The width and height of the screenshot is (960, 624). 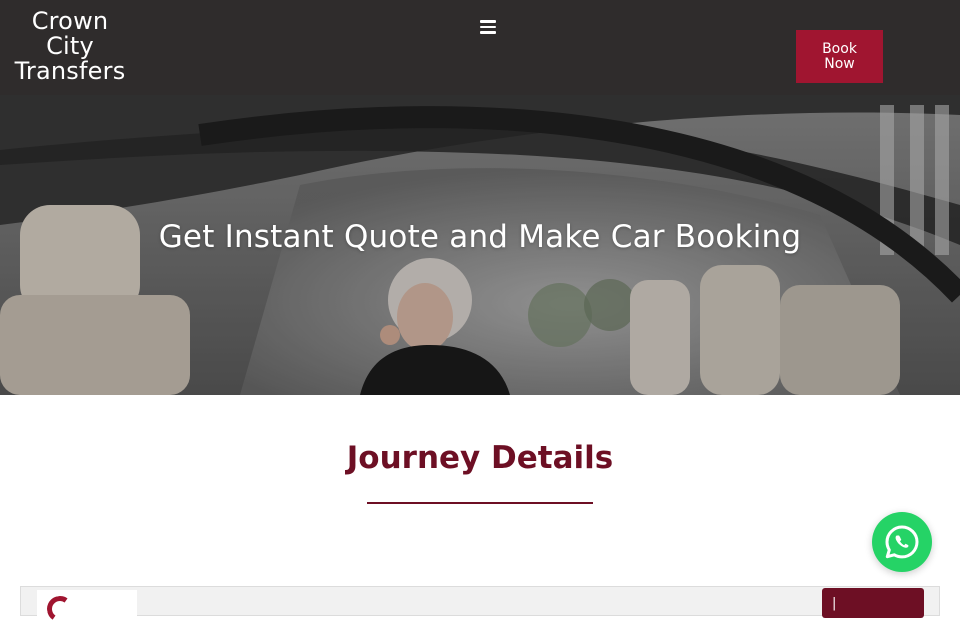 I want to click on menu-toggle-button, so click(x=488, y=27).